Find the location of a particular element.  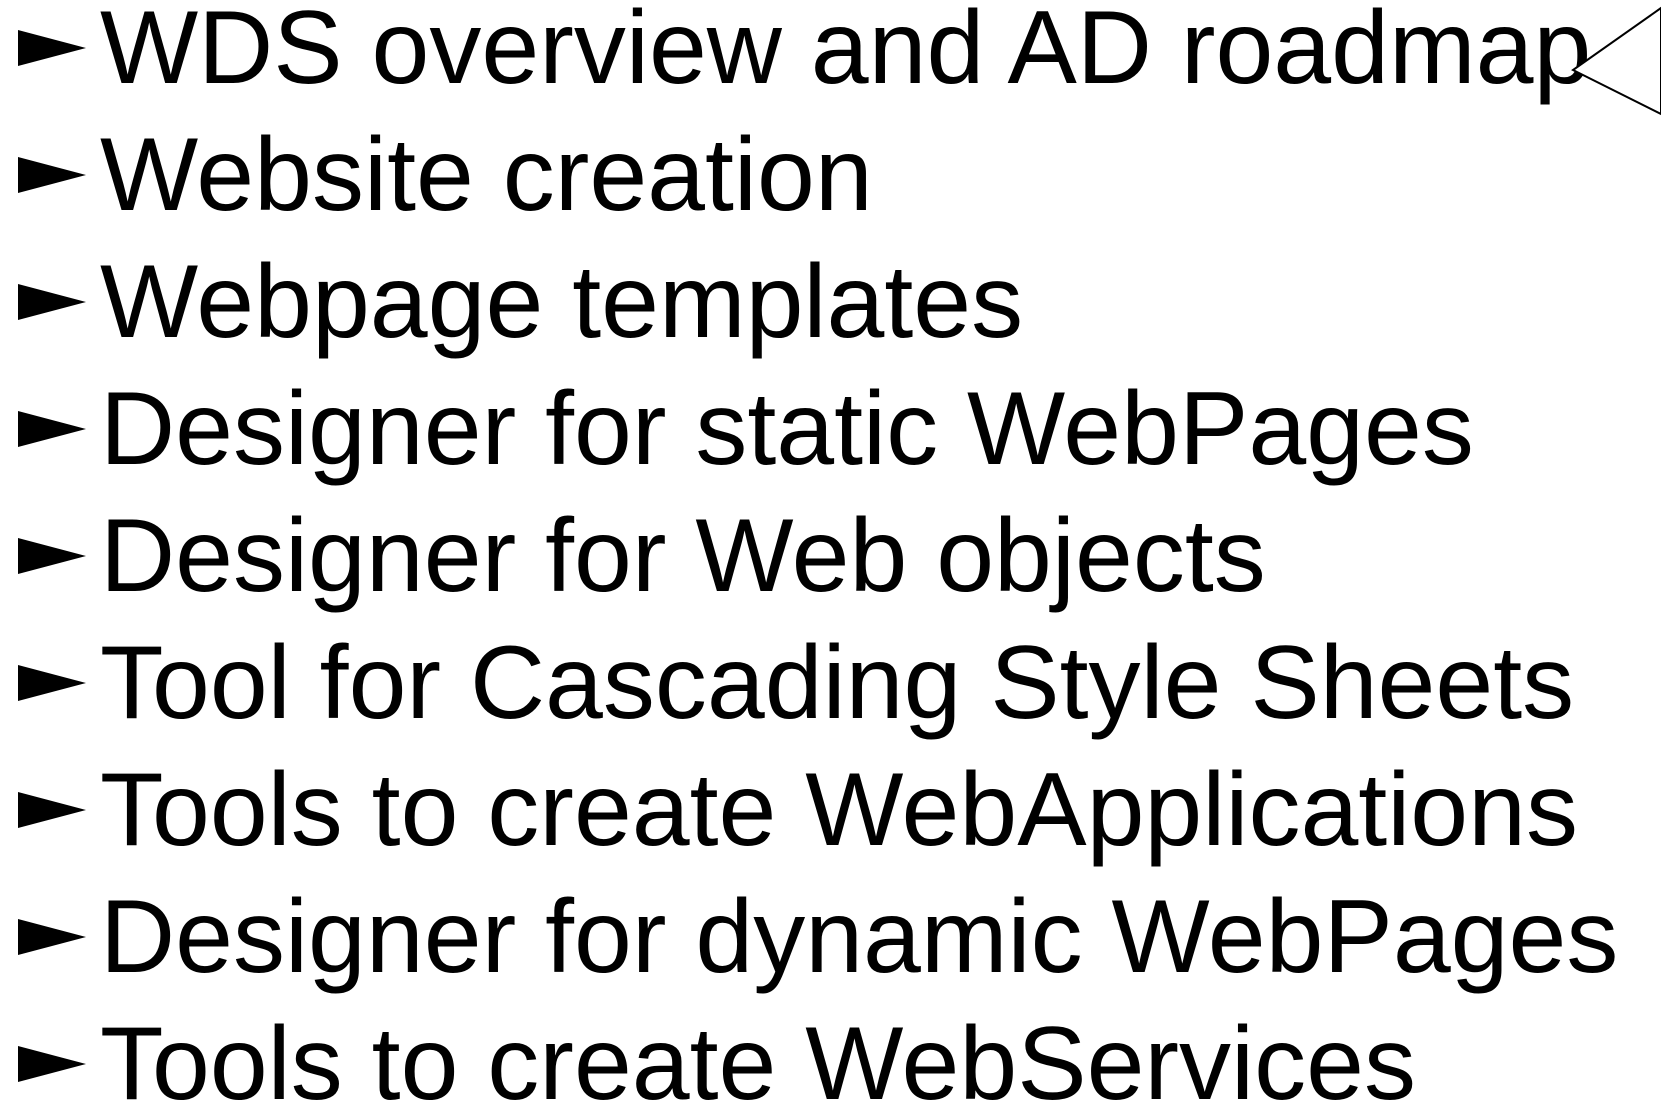

bullet-item-static-webpages: Designer for static WebPages is located at coordinates (809, 428).